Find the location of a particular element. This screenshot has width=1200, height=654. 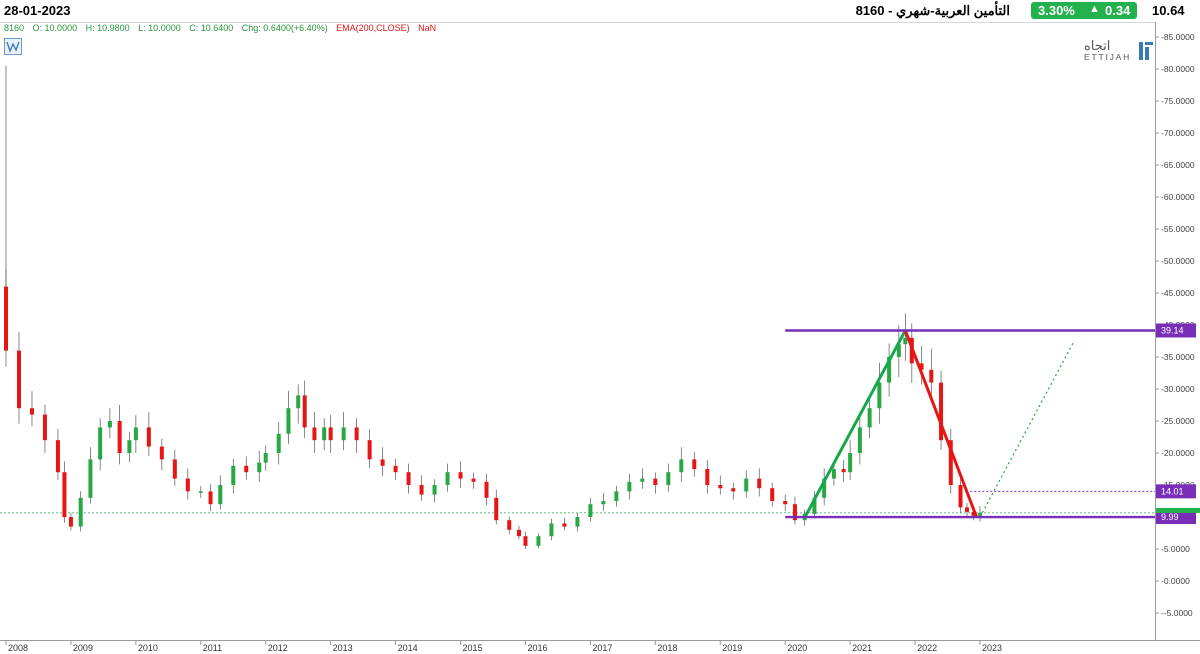

y-tick-label: -85.0000 is located at coordinates (1178, 37).